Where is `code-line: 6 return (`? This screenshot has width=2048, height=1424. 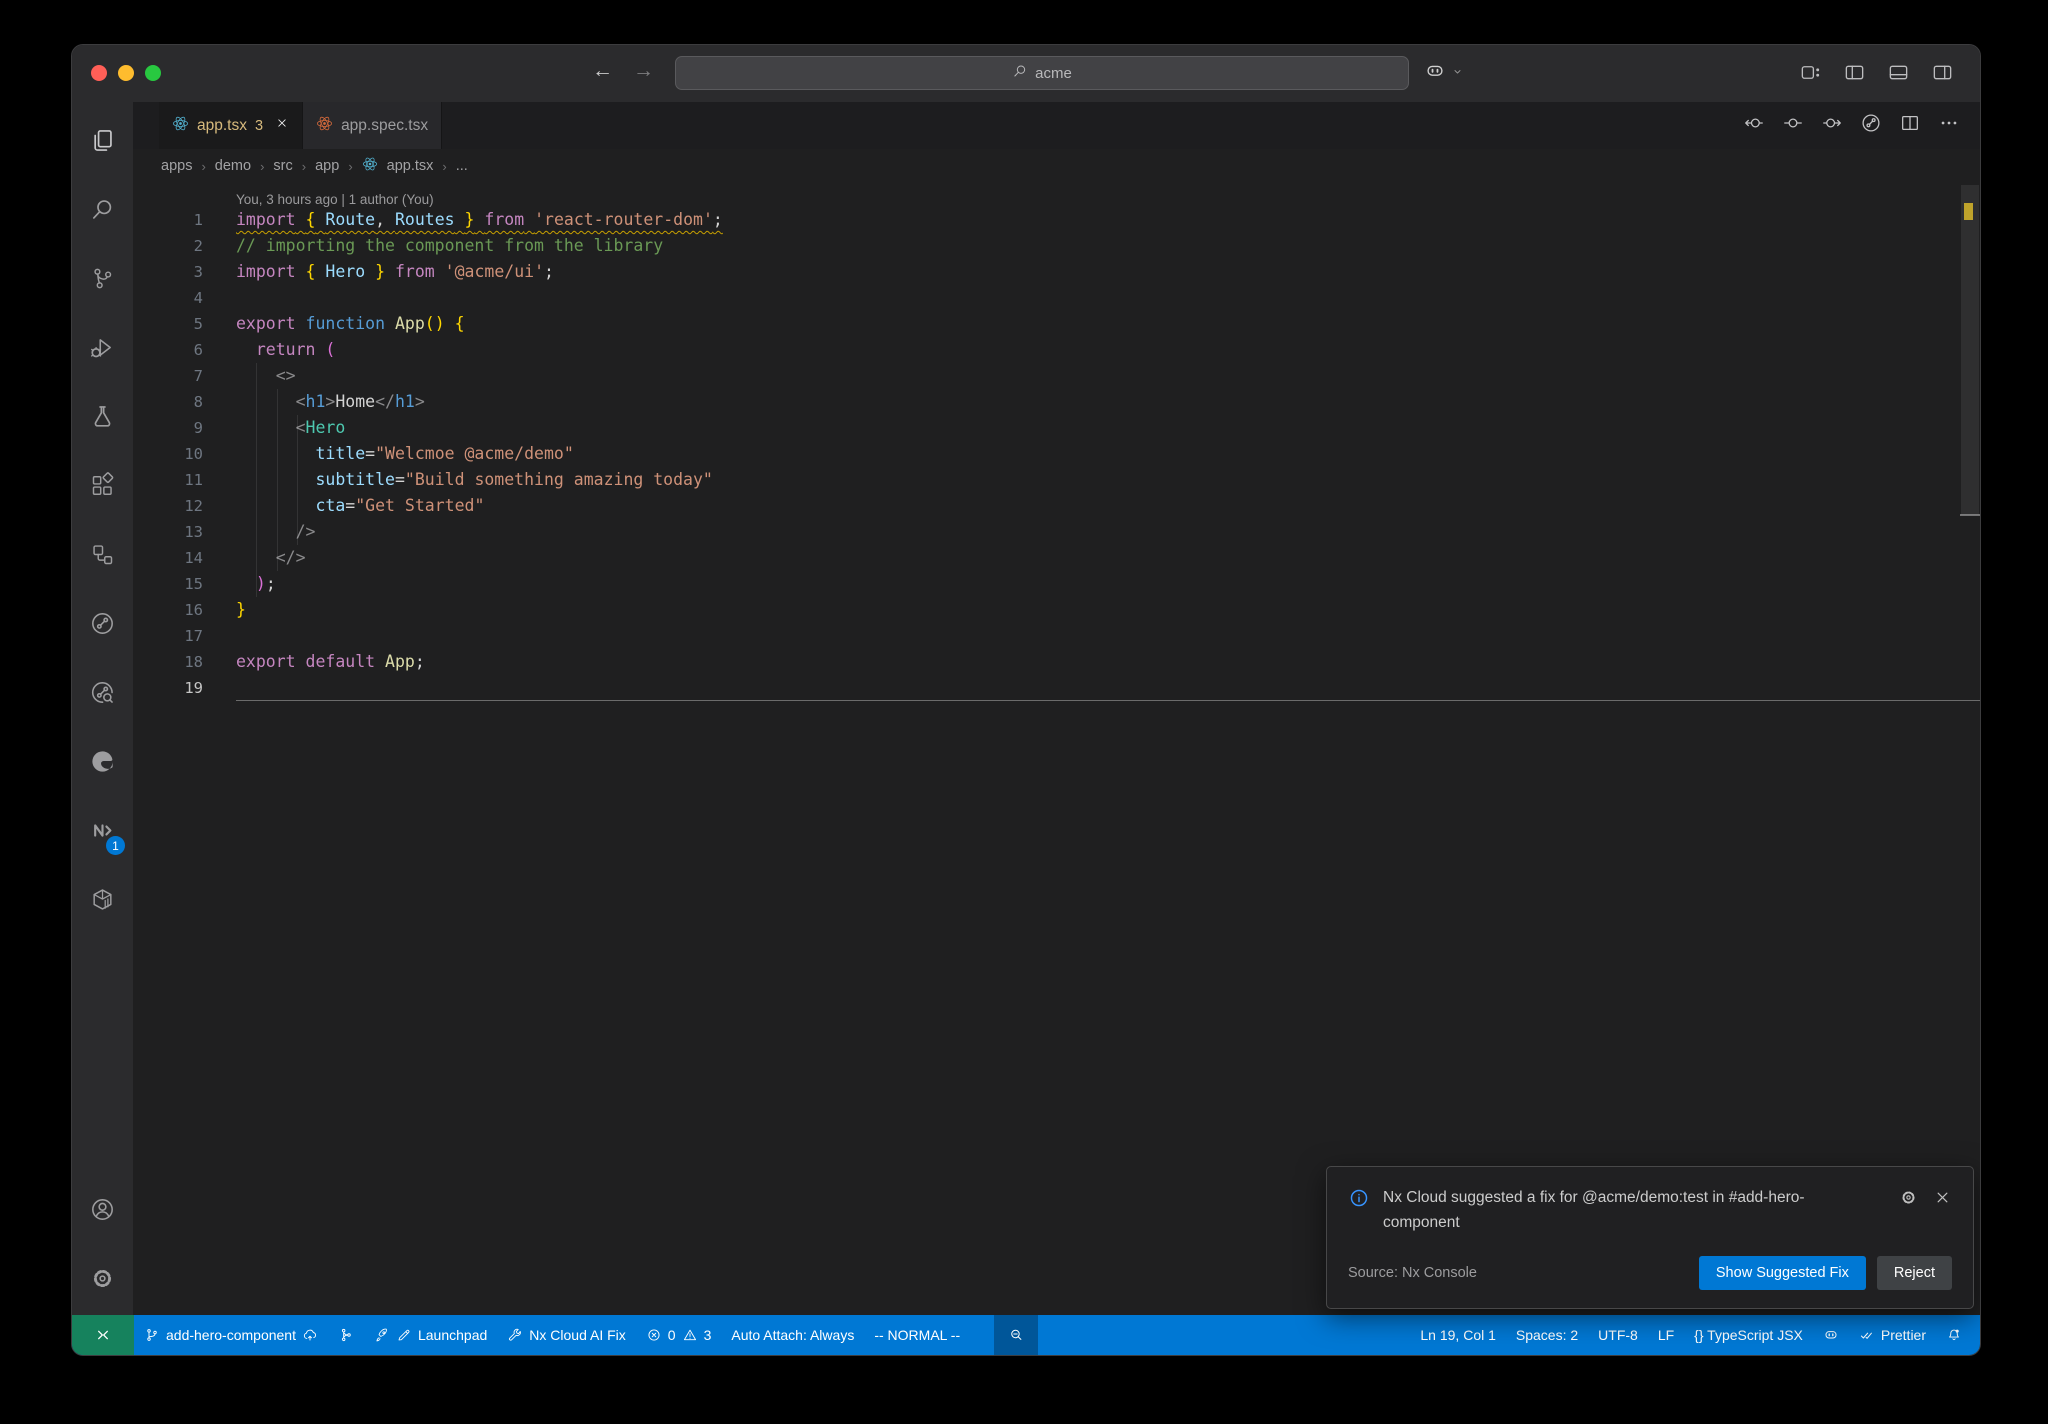
code-line: 6 return ( is located at coordinates (1056, 350).